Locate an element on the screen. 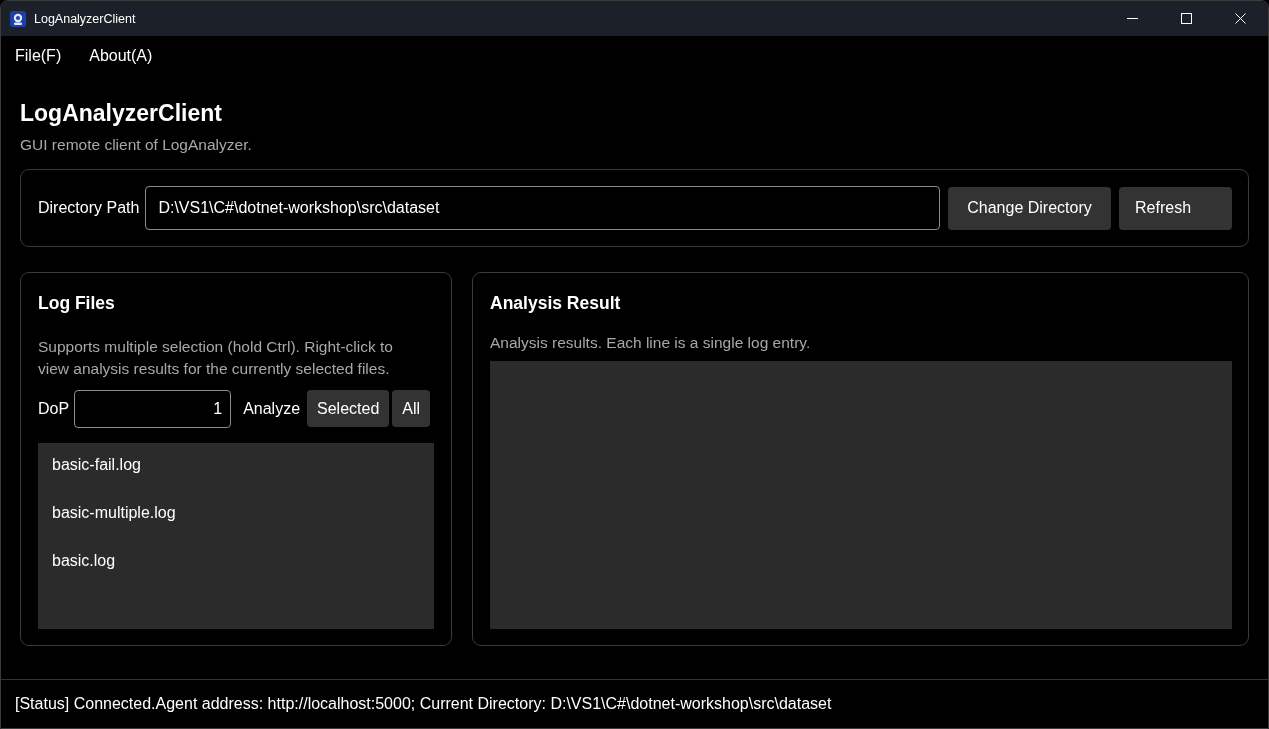 This screenshot has height=729, width=1269. file-list-item: basic-fail.log is located at coordinates (236, 465).